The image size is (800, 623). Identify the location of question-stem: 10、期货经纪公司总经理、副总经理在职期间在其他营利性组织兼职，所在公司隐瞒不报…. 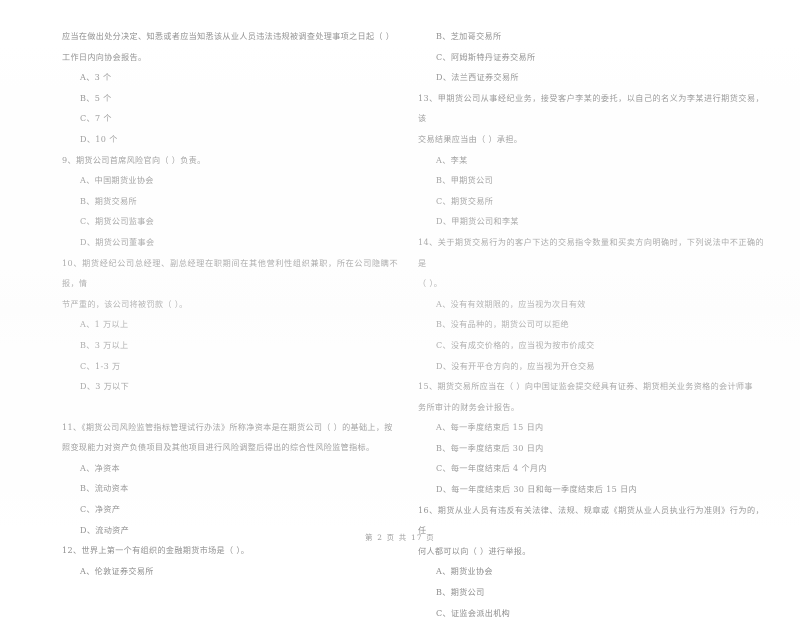
(230, 273).